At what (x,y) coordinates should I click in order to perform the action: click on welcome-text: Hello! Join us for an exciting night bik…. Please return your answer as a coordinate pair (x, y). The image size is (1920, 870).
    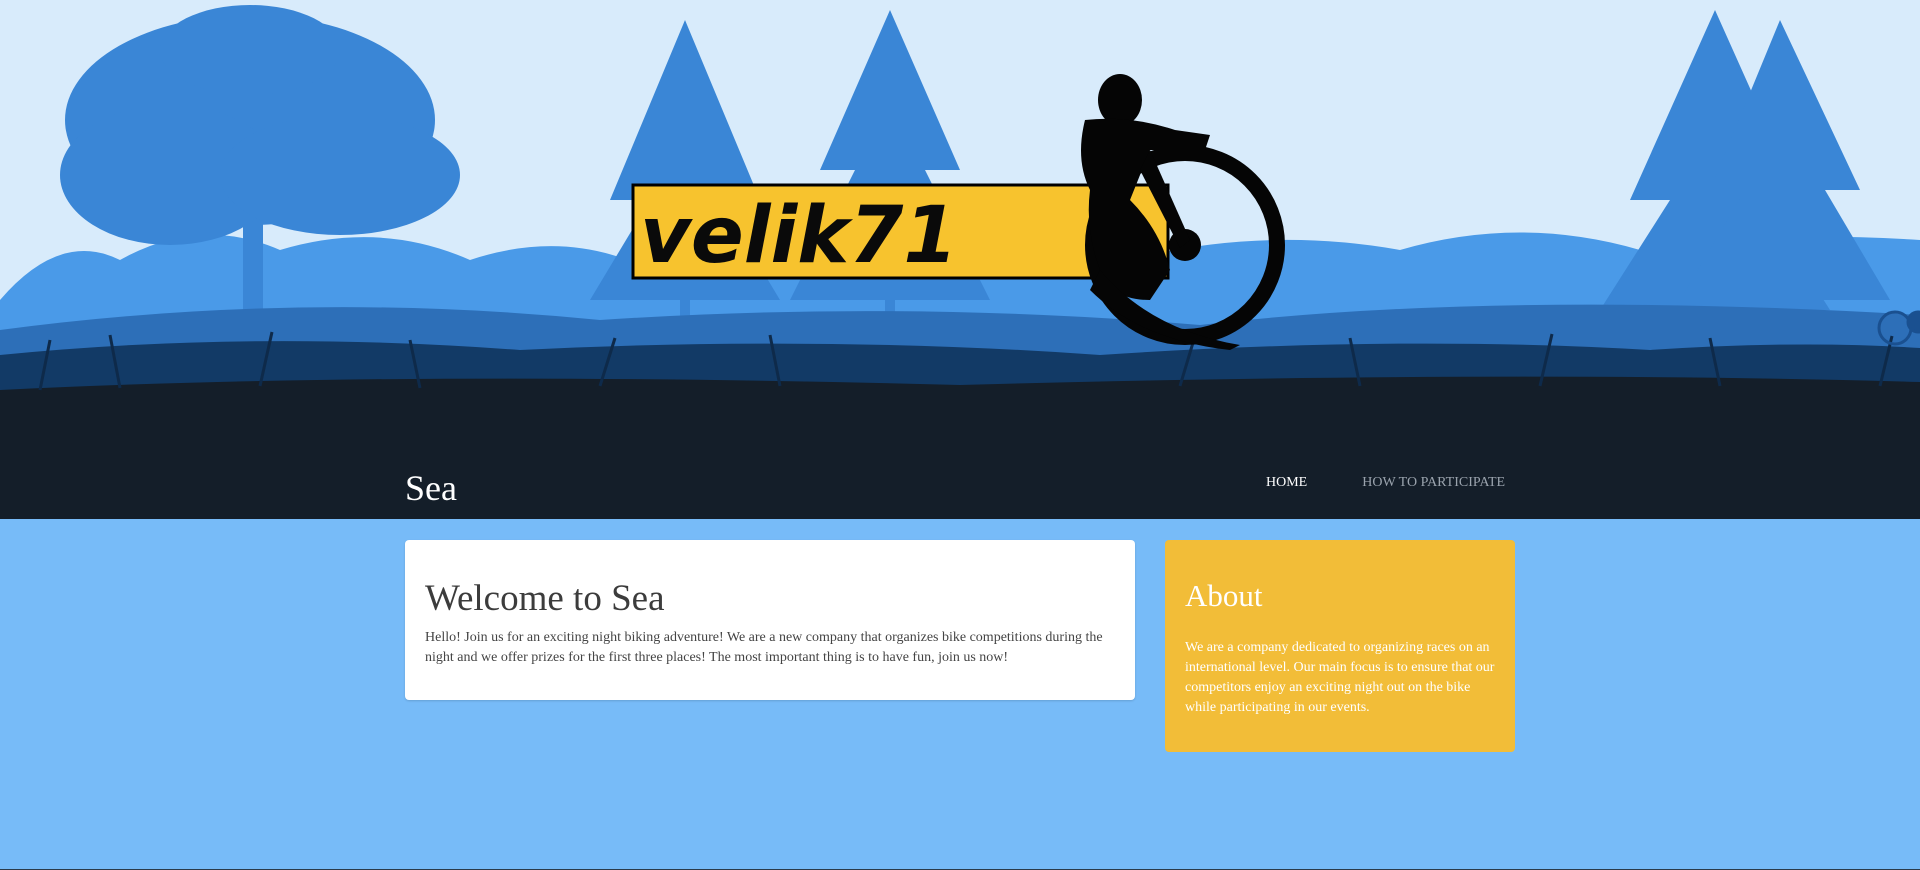
    Looking at the image, I should click on (764, 647).